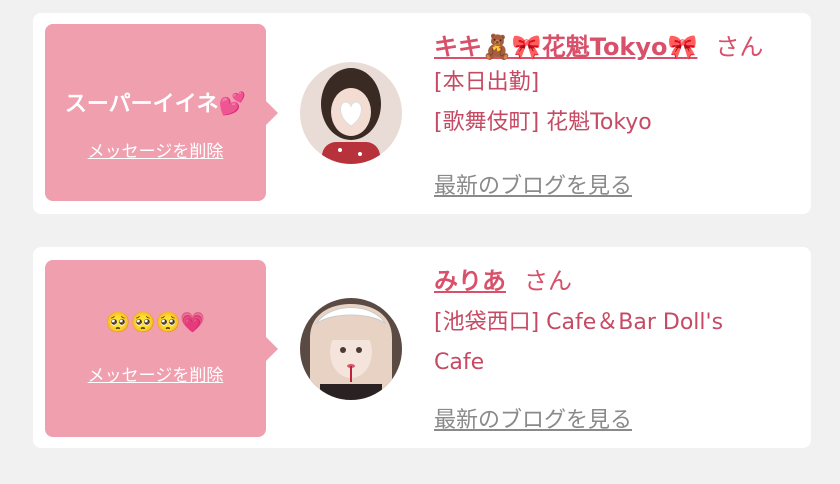 The image size is (840, 484). I want to click on info-line: [歌舞伎町] 花魁Tokyo, so click(543, 122).